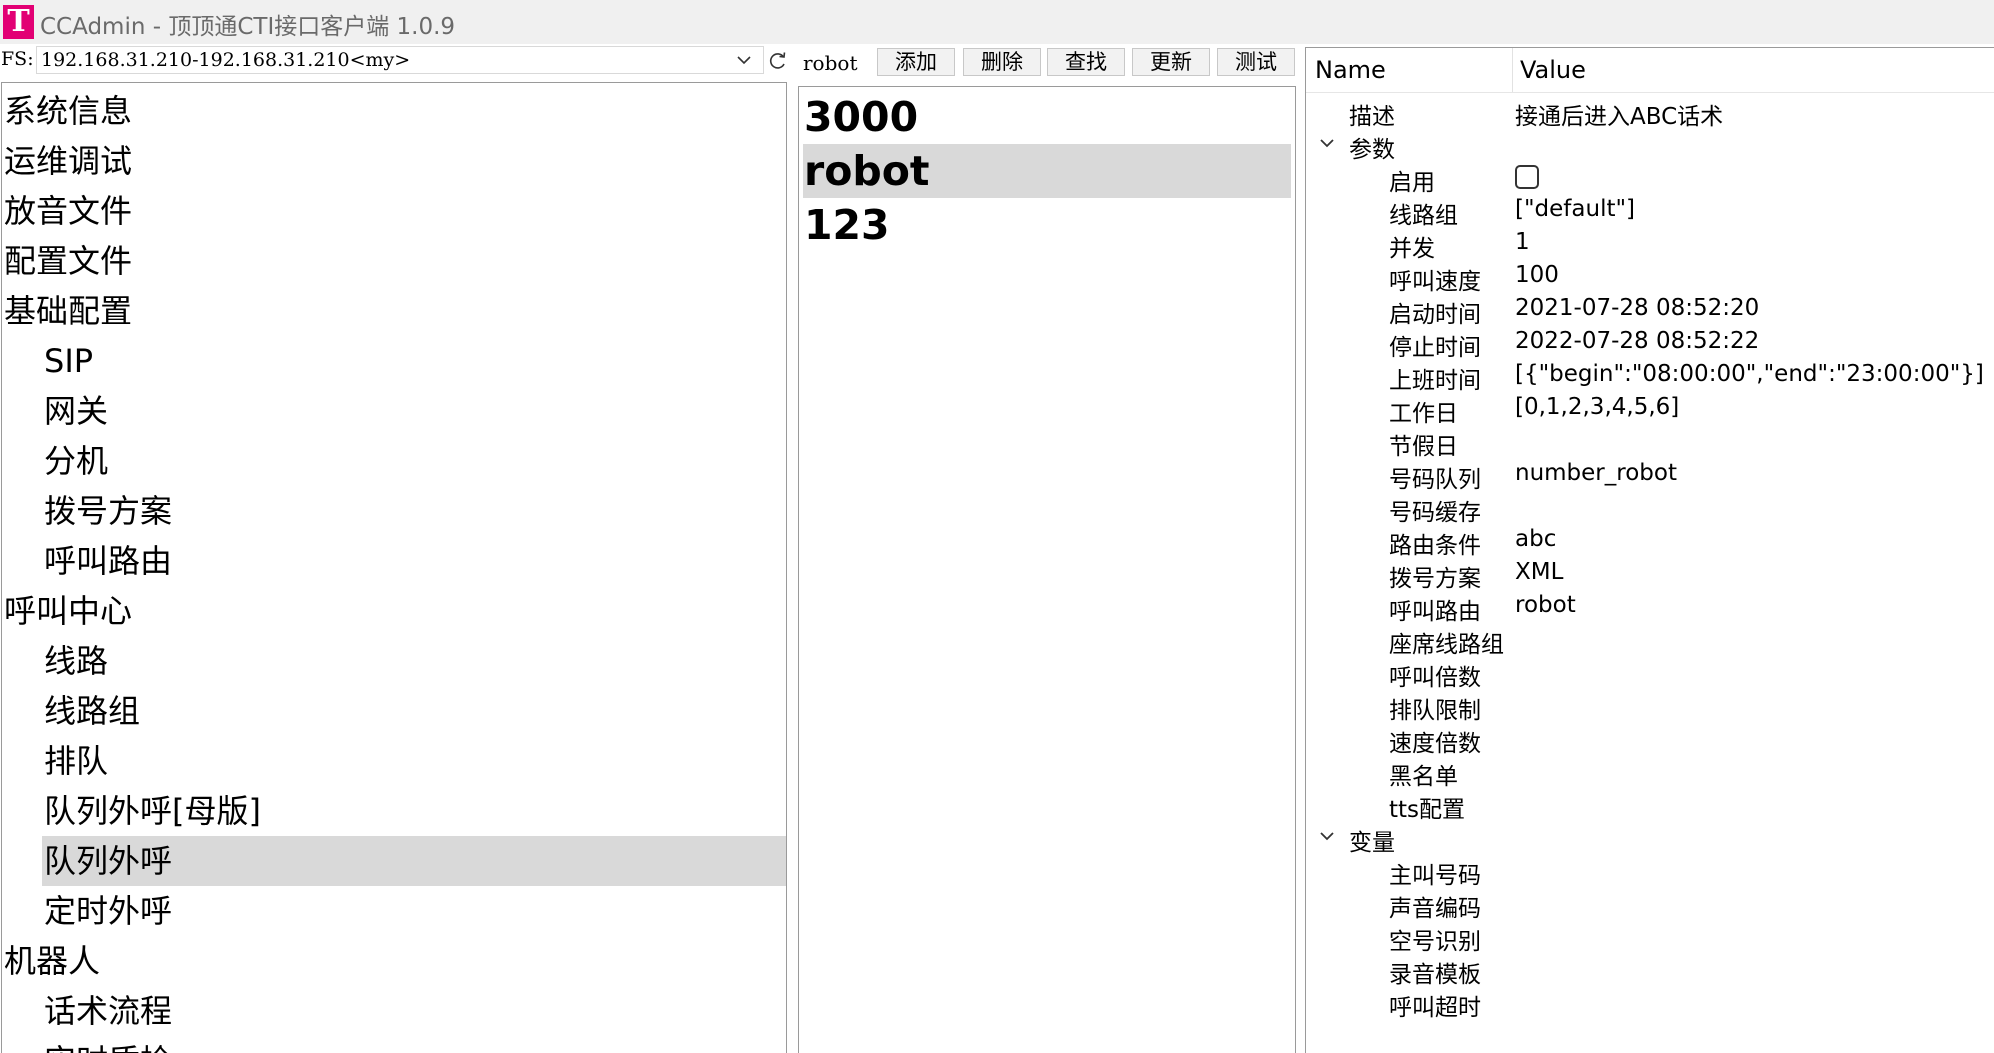  Describe the element at coordinates (1650, 970) in the screenshot. I see `prop-row-record-template: 录音模板` at that location.